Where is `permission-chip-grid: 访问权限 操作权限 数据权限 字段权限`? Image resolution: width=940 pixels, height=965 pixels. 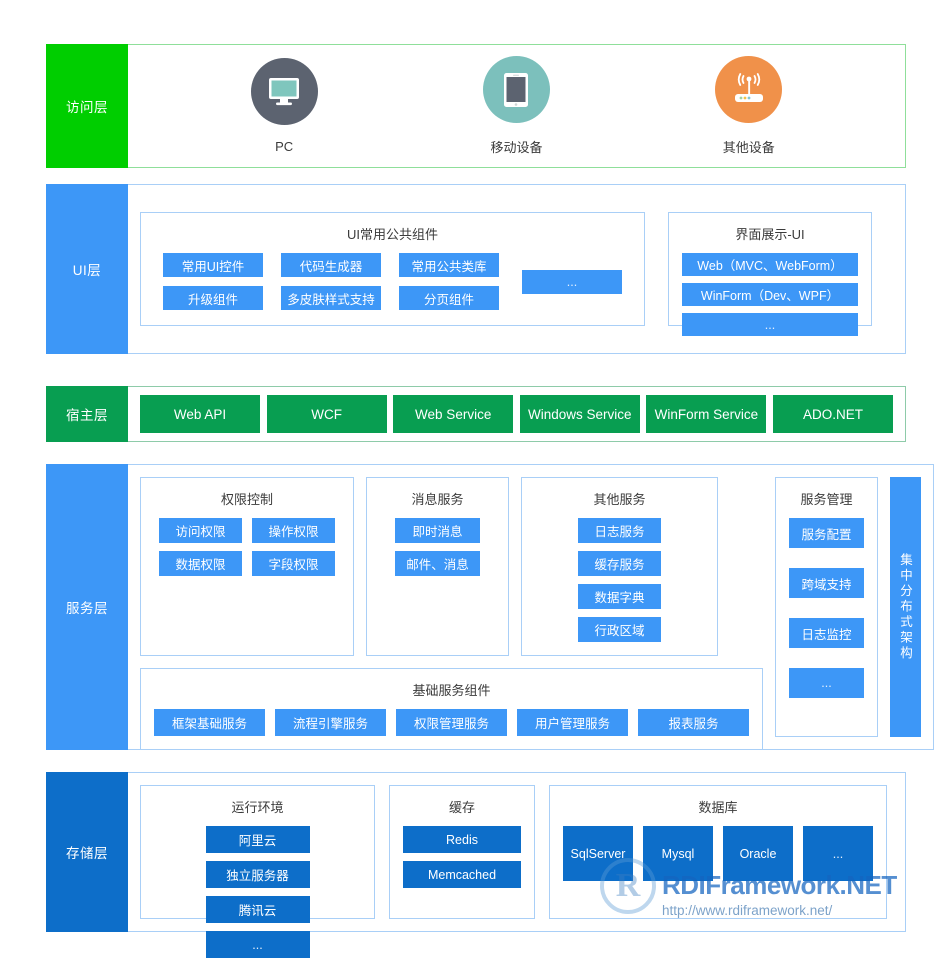 permission-chip-grid: 访问权限 操作权限 数据权限 字段权限 is located at coordinates (247, 547).